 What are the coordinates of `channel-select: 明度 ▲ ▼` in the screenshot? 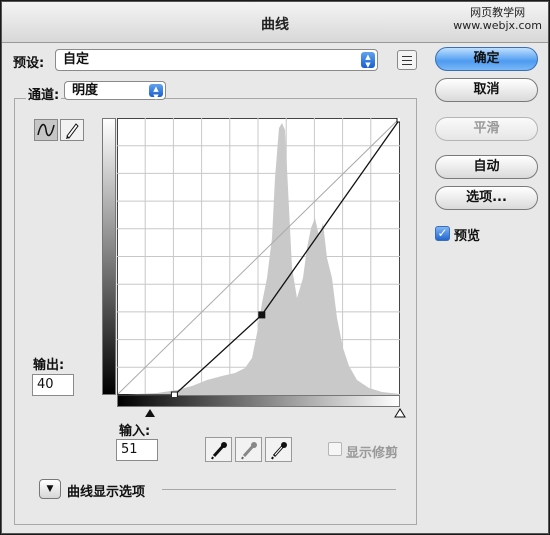 It's located at (115, 91).